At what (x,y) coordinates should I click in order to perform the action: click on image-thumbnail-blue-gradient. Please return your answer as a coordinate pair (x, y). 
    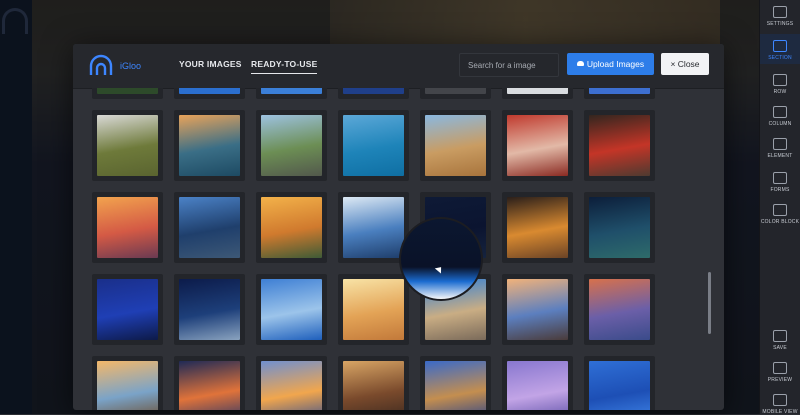
    Looking at the image, I should click on (619, 383).